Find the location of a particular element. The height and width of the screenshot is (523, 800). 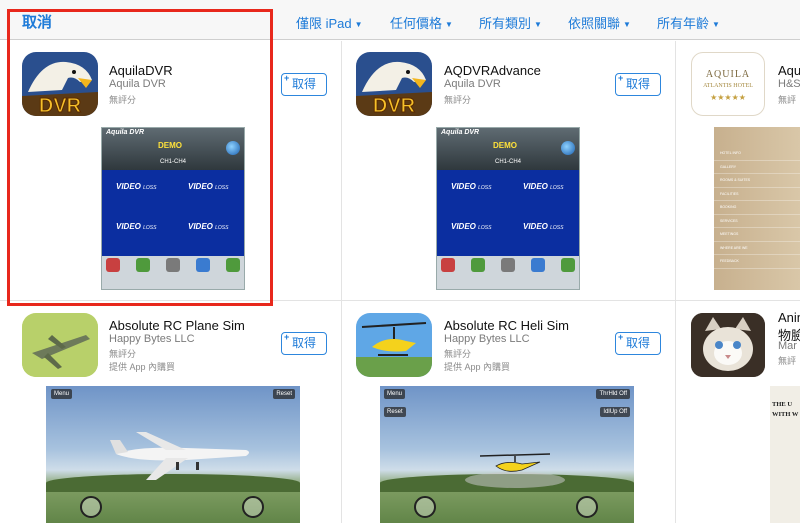

screenshot-book-title: THE U WITH W is located at coordinates (785, 409).